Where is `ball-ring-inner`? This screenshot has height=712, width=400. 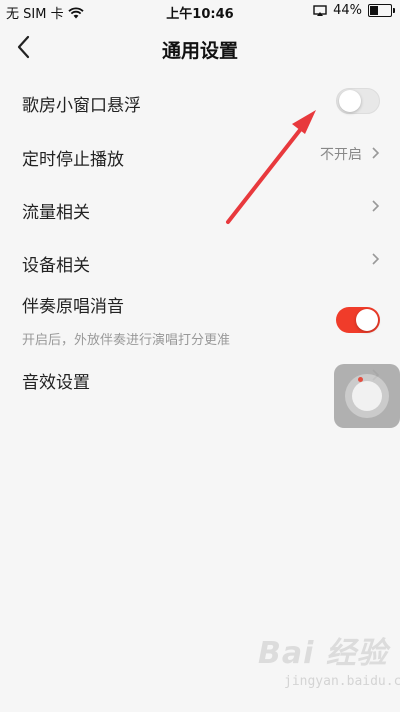
ball-ring-inner is located at coordinates (367, 396).